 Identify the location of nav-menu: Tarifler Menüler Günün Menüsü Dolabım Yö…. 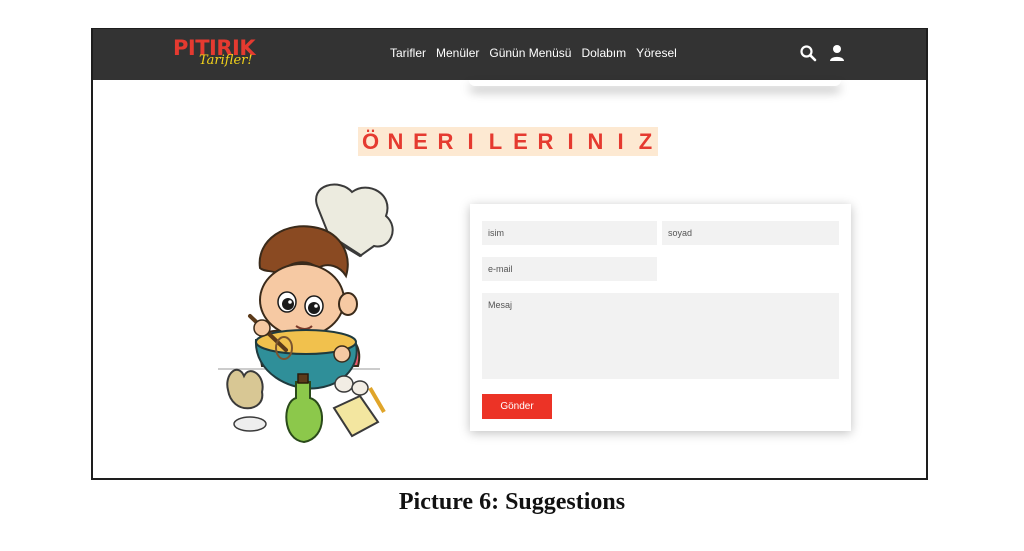
(533, 53).